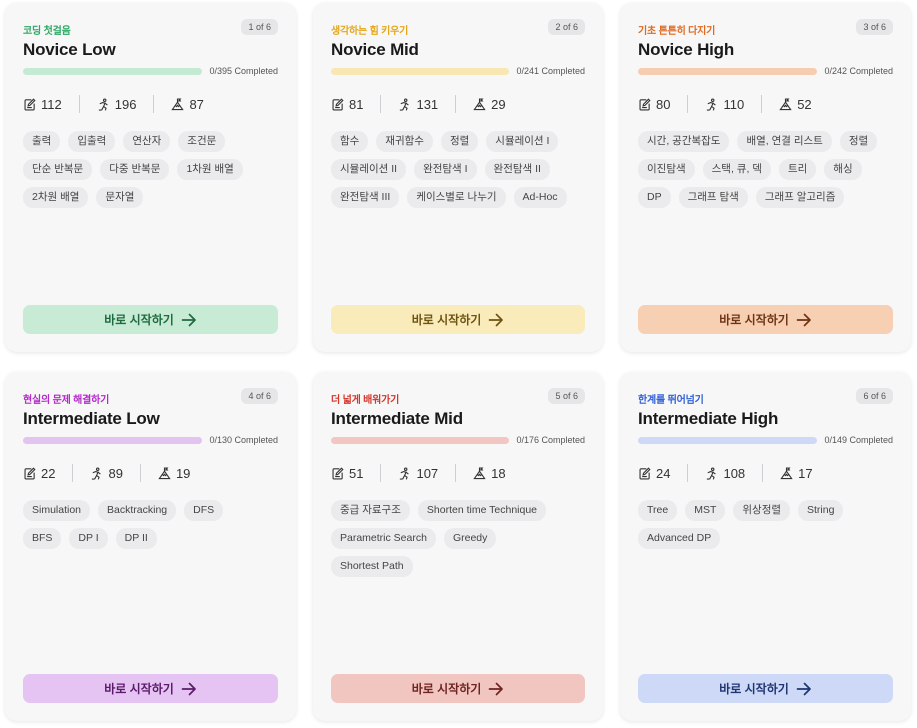 The width and height of the screenshot is (917, 728). What do you see at coordinates (42, 141) in the screenshot?
I see `topic-tag: 출력` at bounding box center [42, 141].